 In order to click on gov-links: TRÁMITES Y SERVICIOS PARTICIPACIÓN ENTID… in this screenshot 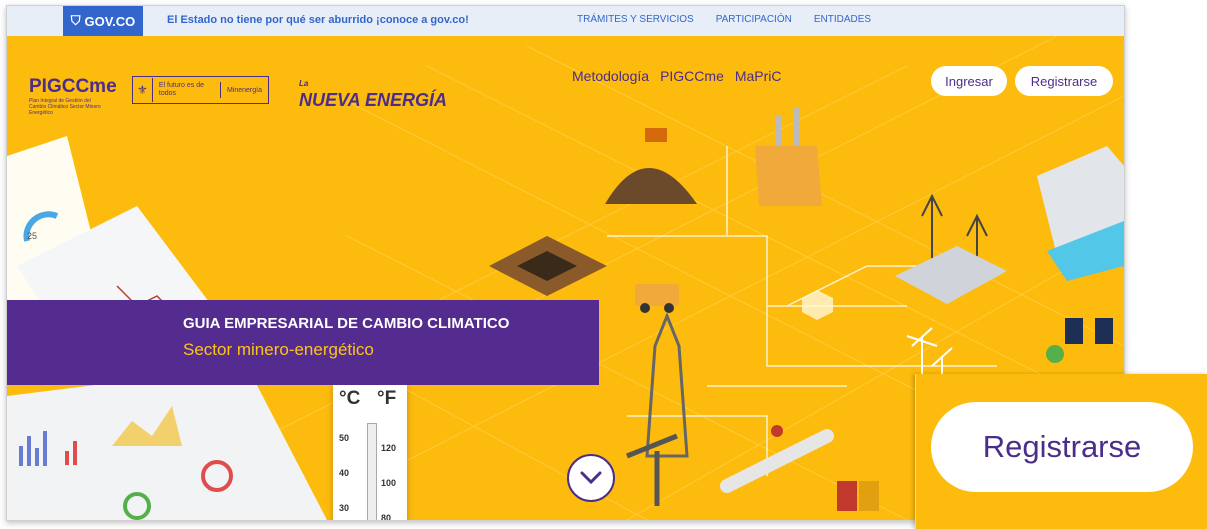, I will do `click(724, 19)`.